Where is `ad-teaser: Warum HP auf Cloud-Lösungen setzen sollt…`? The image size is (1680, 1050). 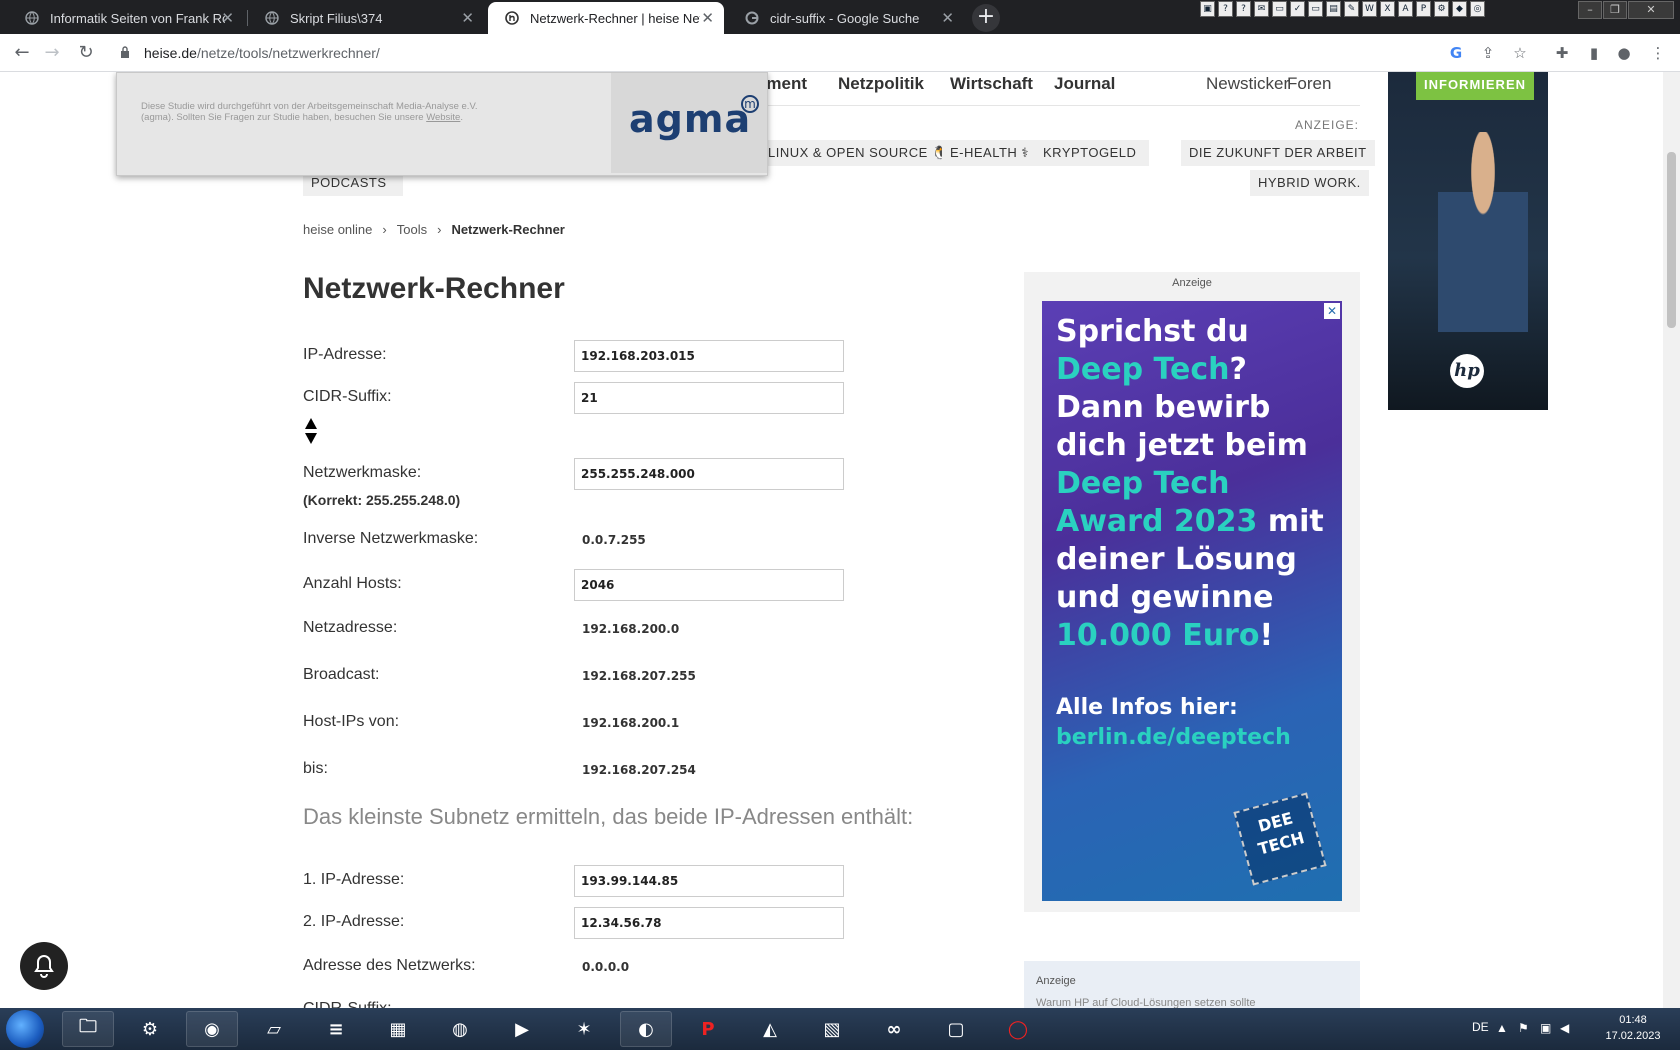 ad-teaser: Warum HP auf Cloud-Lösungen setzen sollt… is located at coordinates (1146, 1002).